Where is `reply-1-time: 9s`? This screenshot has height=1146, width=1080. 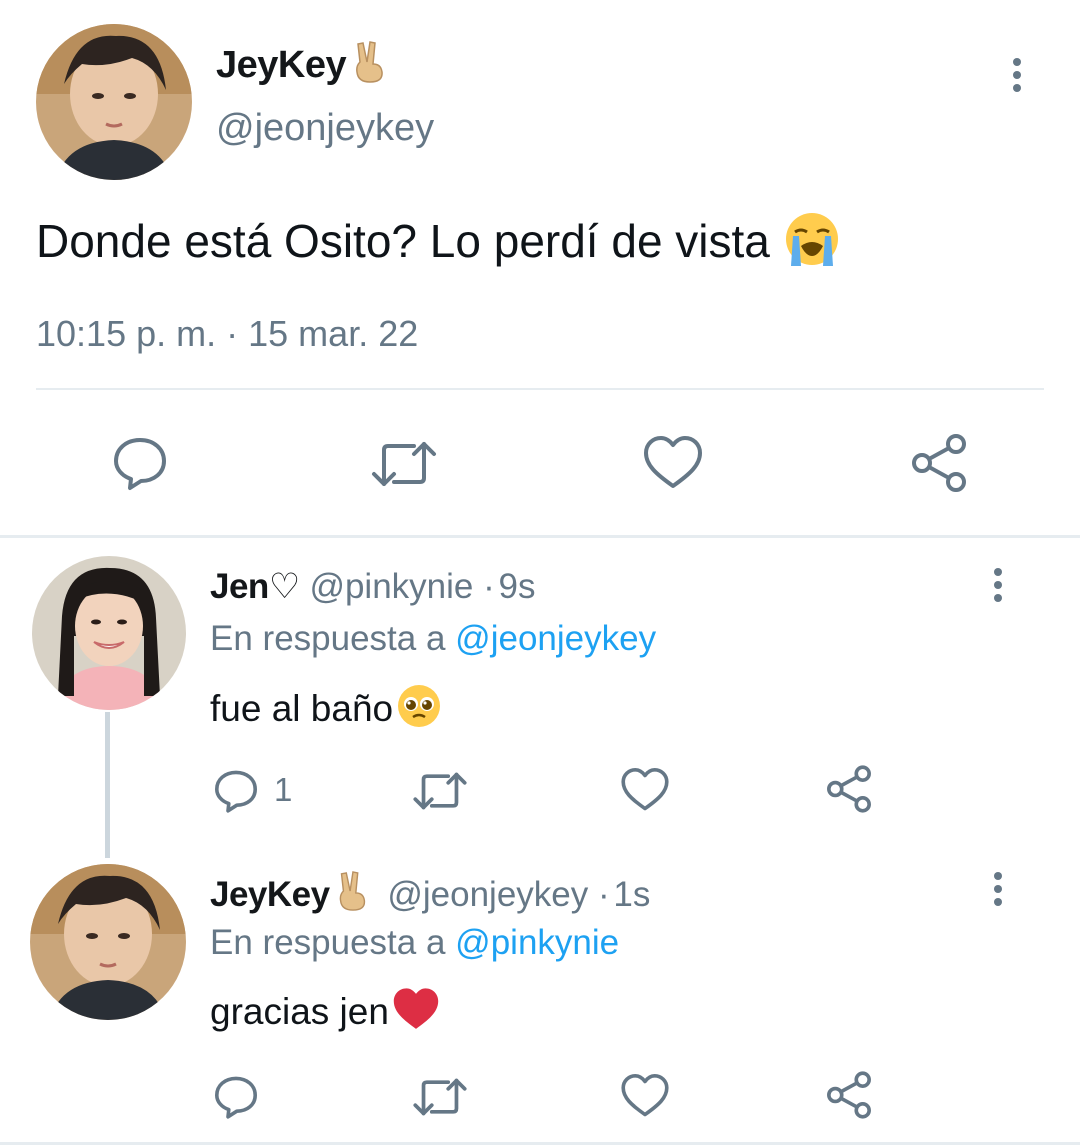 reply-1-time: 9s is located at coordinates (517, 586).